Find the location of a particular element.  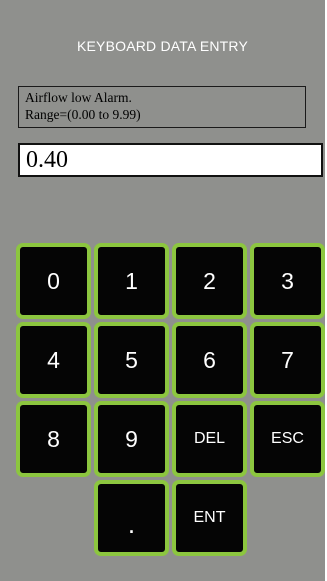

enter-button: ENT is located at coordinates (209, 518).